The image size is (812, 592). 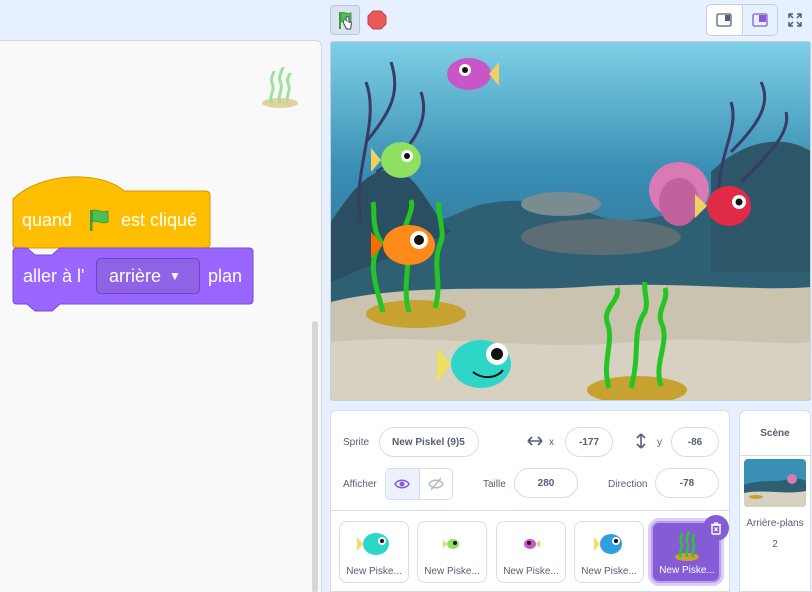 What do you see at coordinates (546, 483) in the screenshot?
I see `size-input: 280` at bounding box center [546, 483].